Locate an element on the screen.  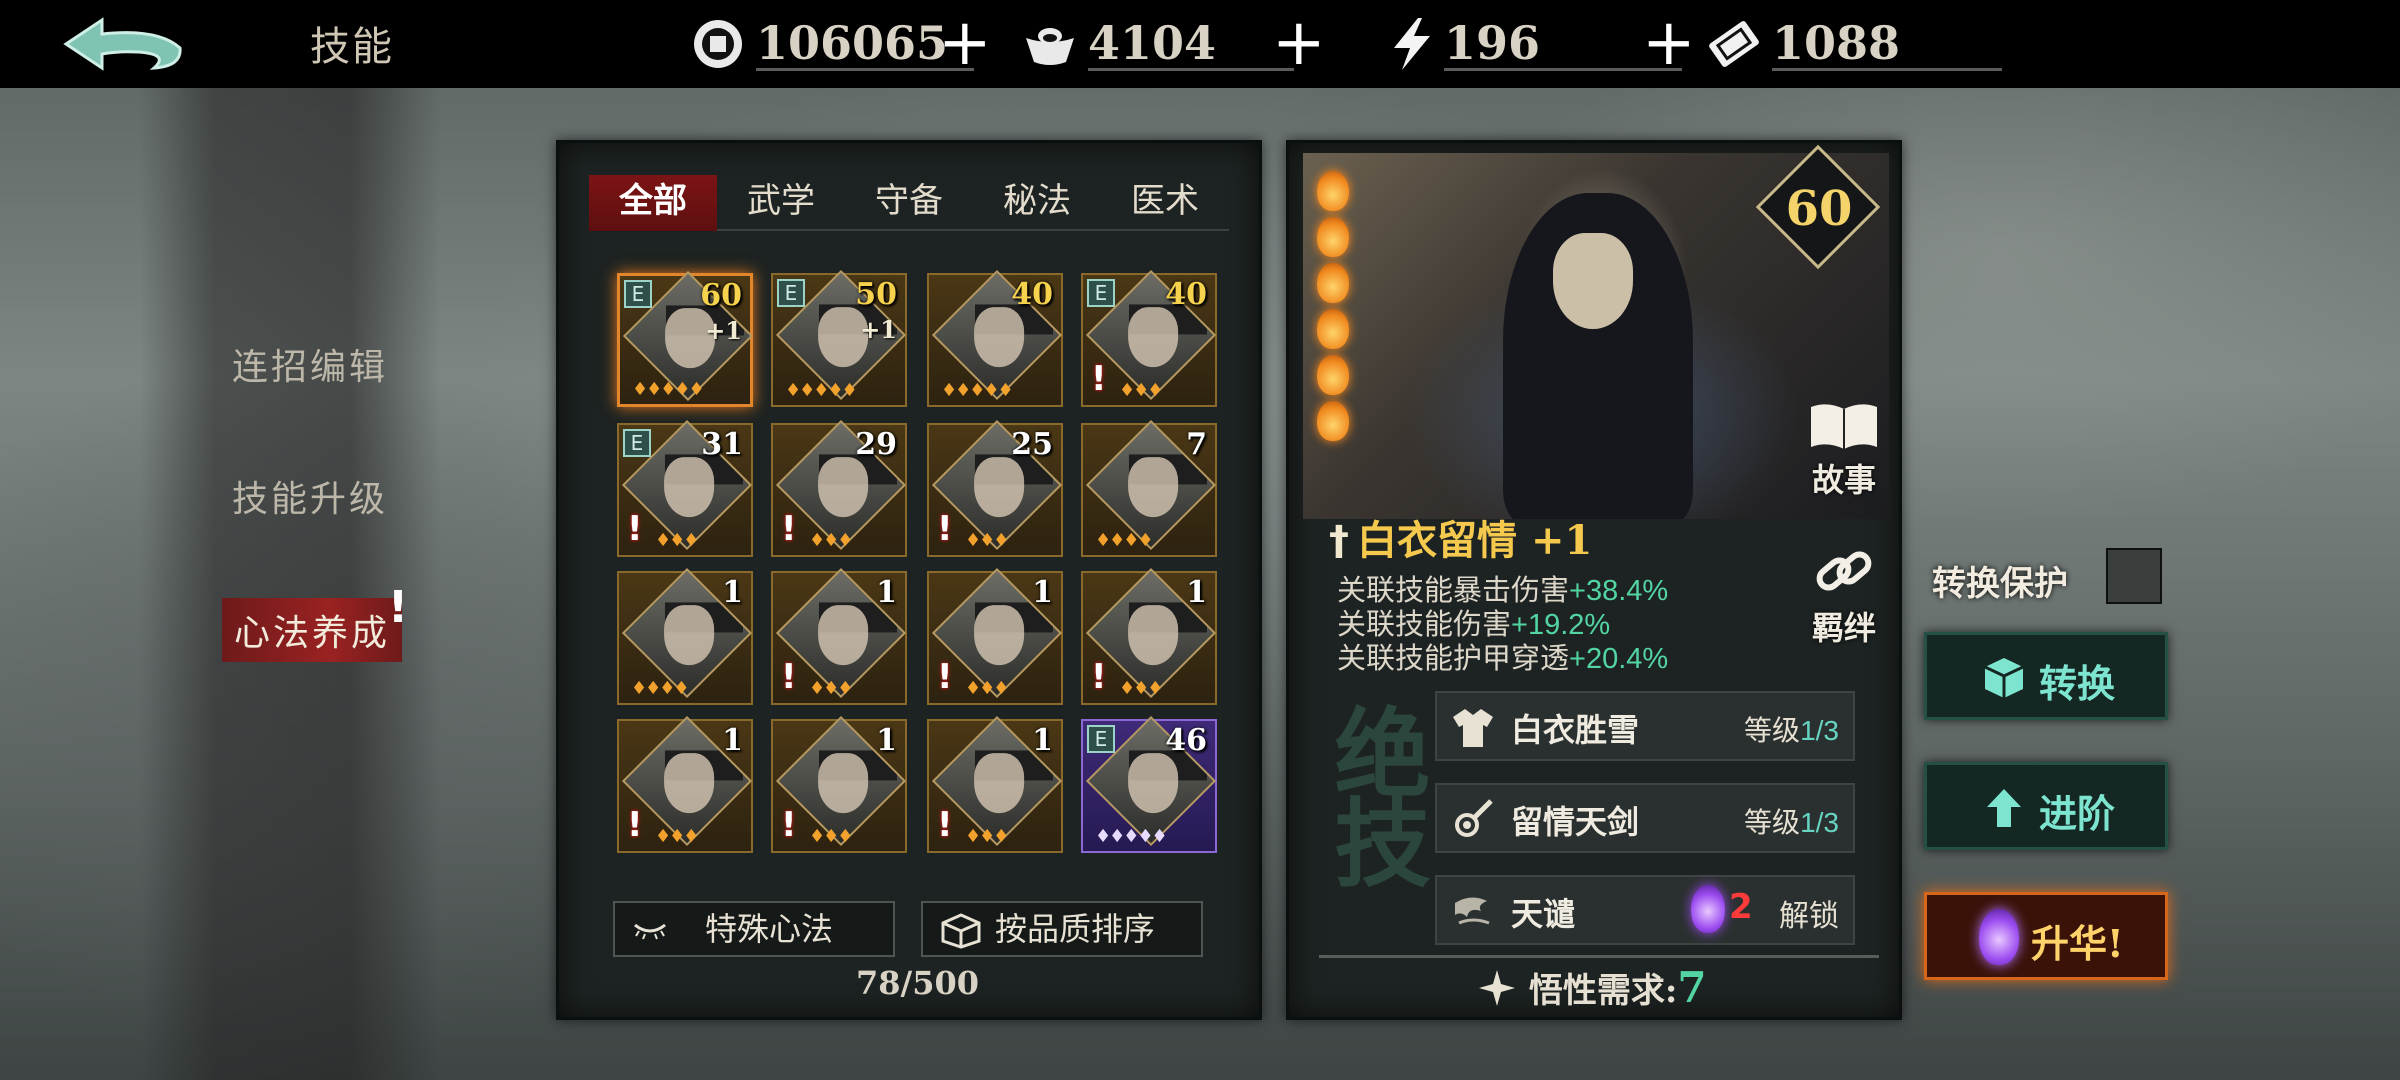
nav-skill-upgrade: 技能升级 is located at coordinates (310, 496).